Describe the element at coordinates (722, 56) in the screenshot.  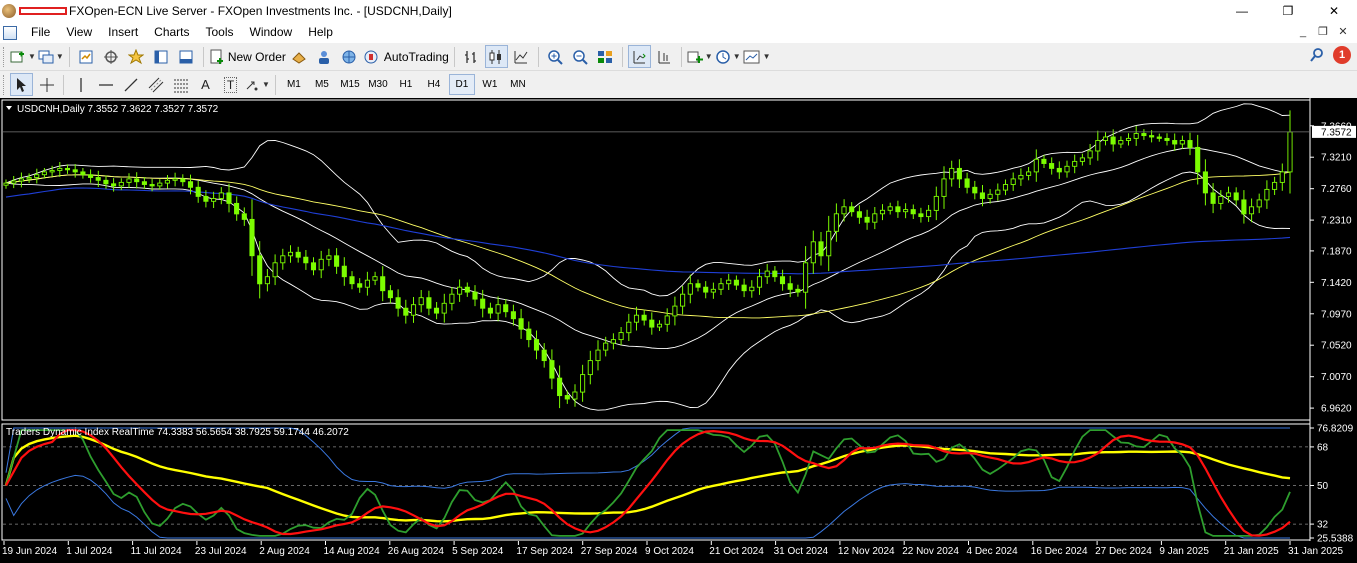
I see `clock-icon` at that location.